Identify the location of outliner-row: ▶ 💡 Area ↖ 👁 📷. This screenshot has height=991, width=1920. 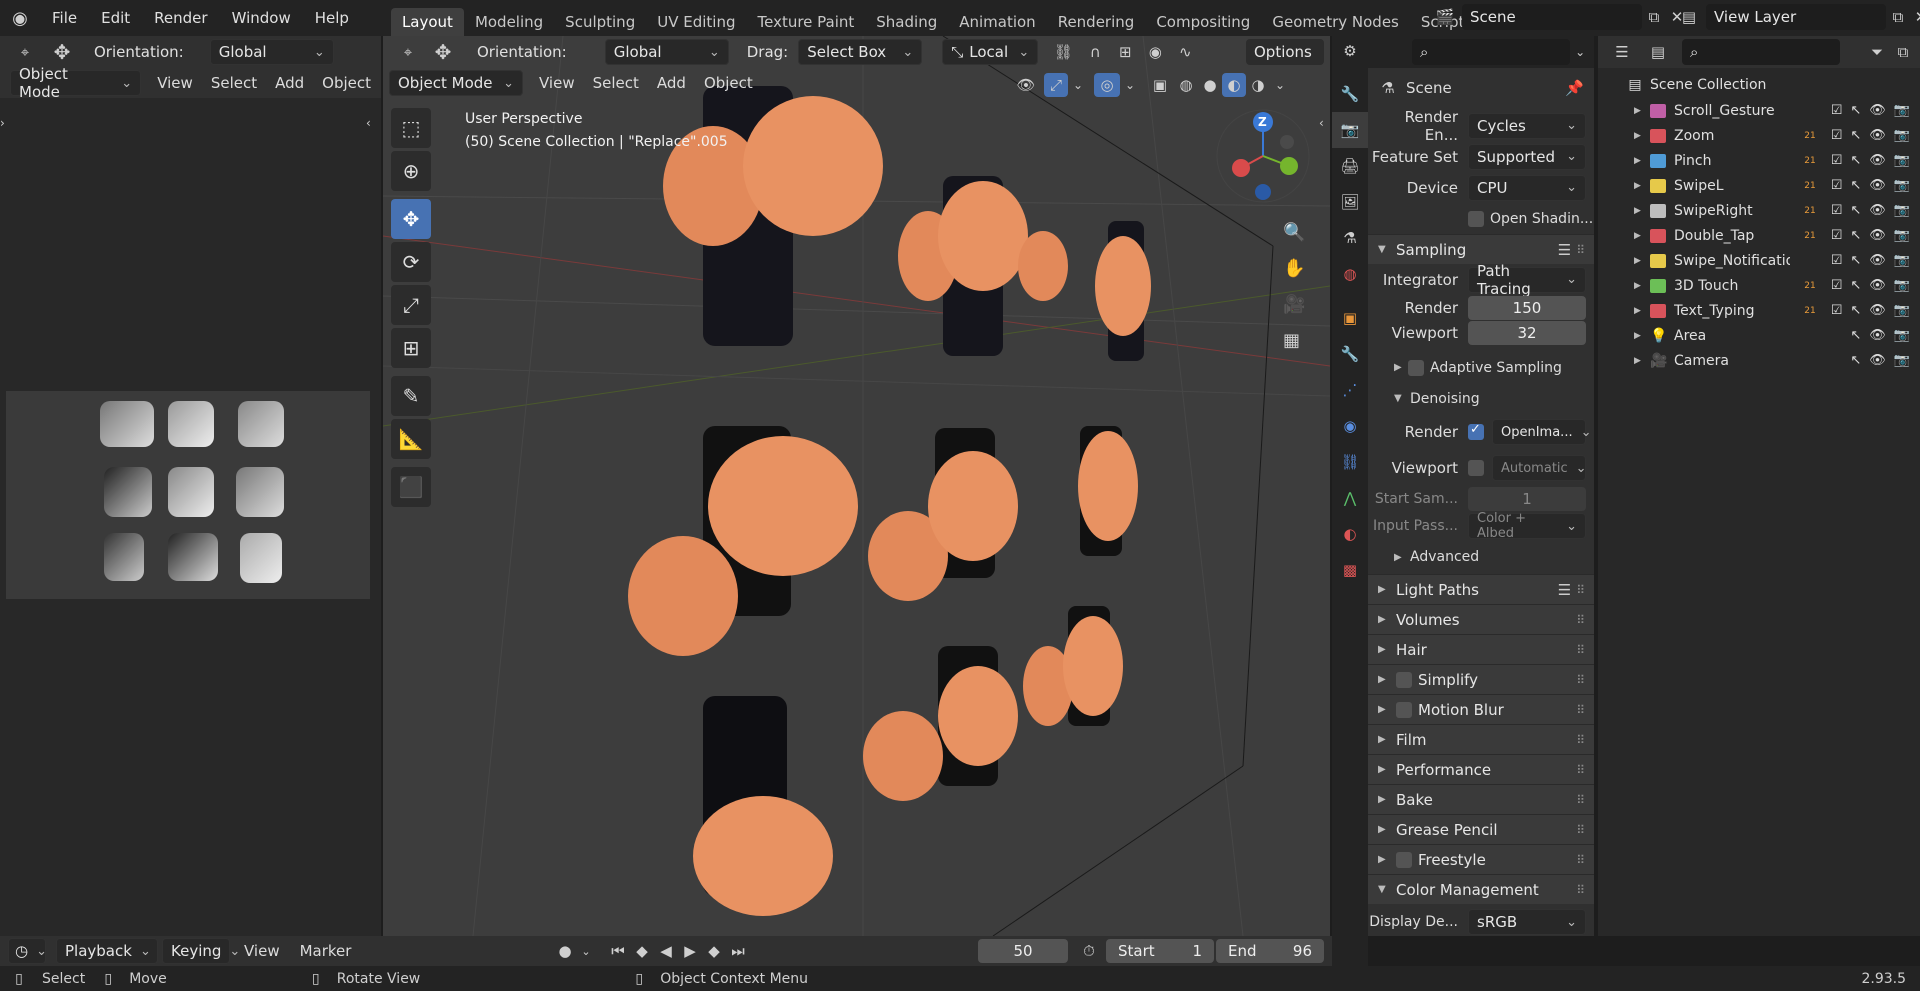
(1759, 335).